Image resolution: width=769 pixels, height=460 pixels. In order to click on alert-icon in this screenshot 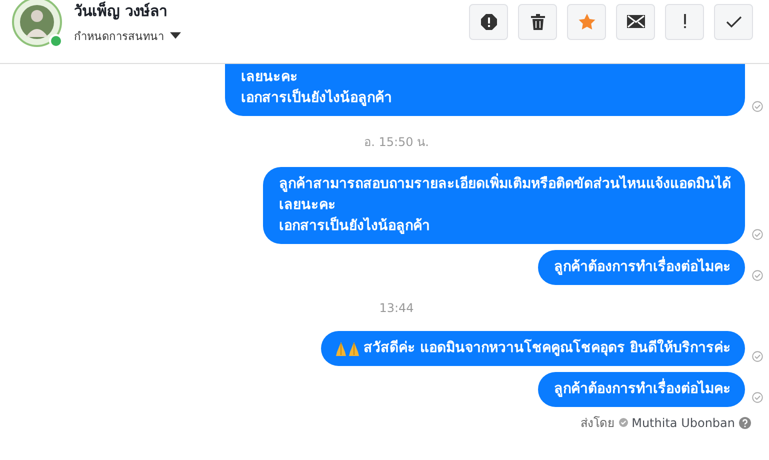, I will do `click(488, 22)`.